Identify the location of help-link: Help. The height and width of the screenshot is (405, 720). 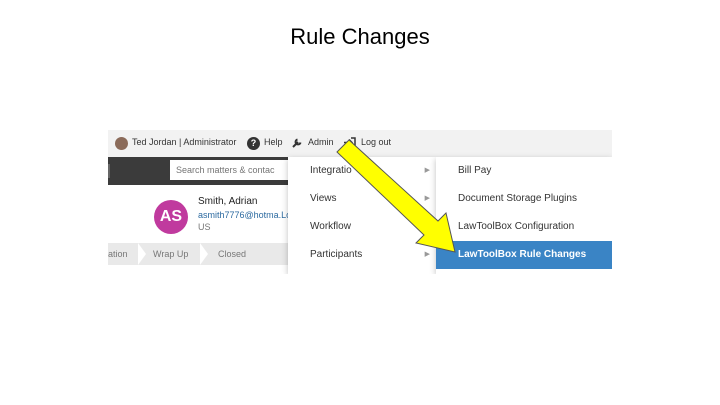
(273, 142).